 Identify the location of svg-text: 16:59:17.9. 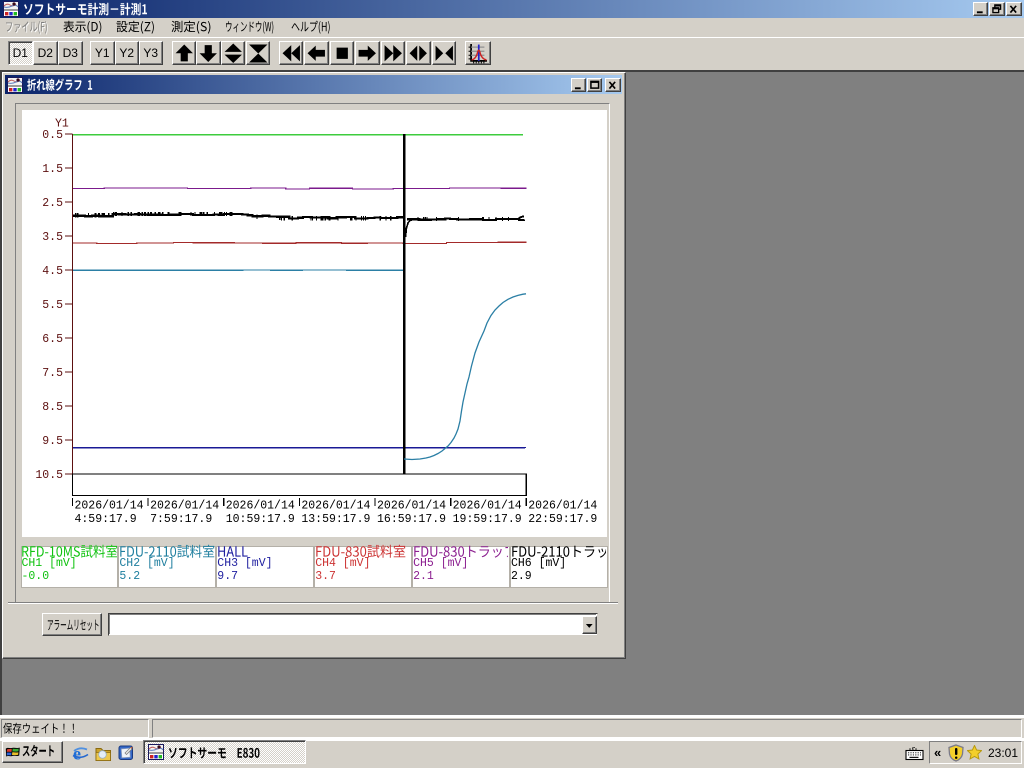
(411, 519).